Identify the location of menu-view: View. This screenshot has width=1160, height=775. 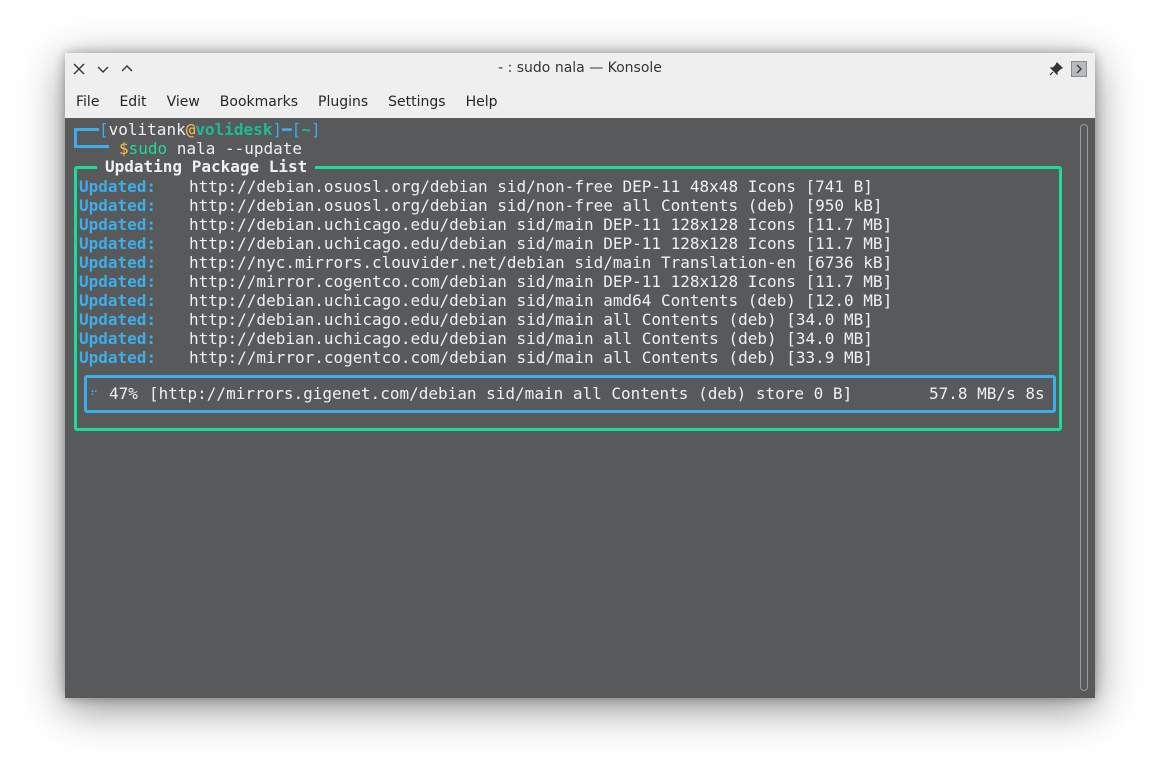
(183, 102).